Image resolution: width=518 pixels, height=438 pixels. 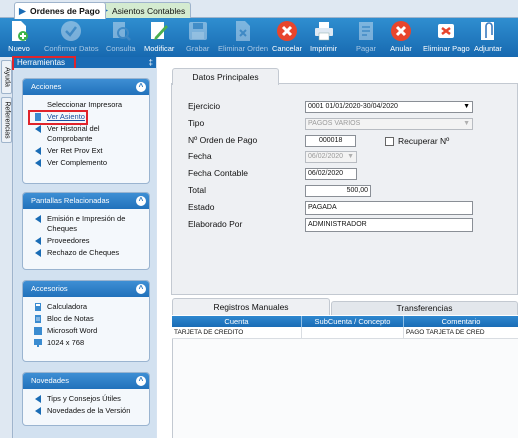 I want to click on fecha-contable-input: 06/02/2020, so click(x=331, y=174).